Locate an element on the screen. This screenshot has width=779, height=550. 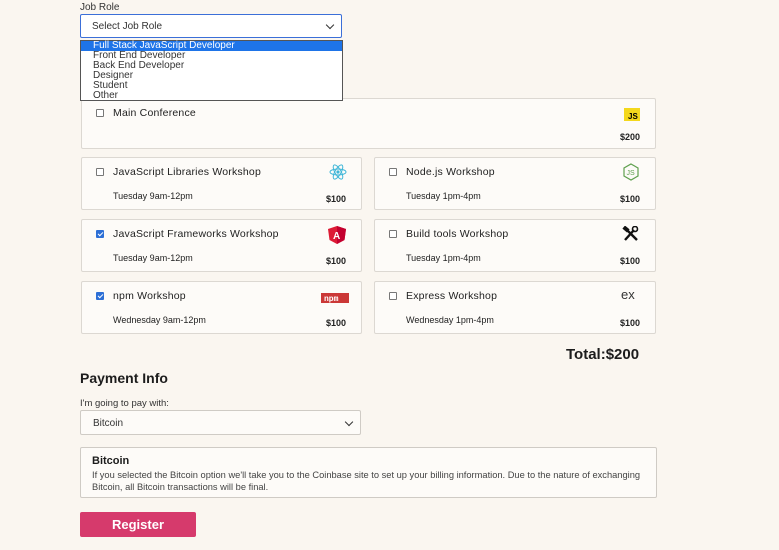
main-conference-price: $200 is located at coordinates (629, 137).